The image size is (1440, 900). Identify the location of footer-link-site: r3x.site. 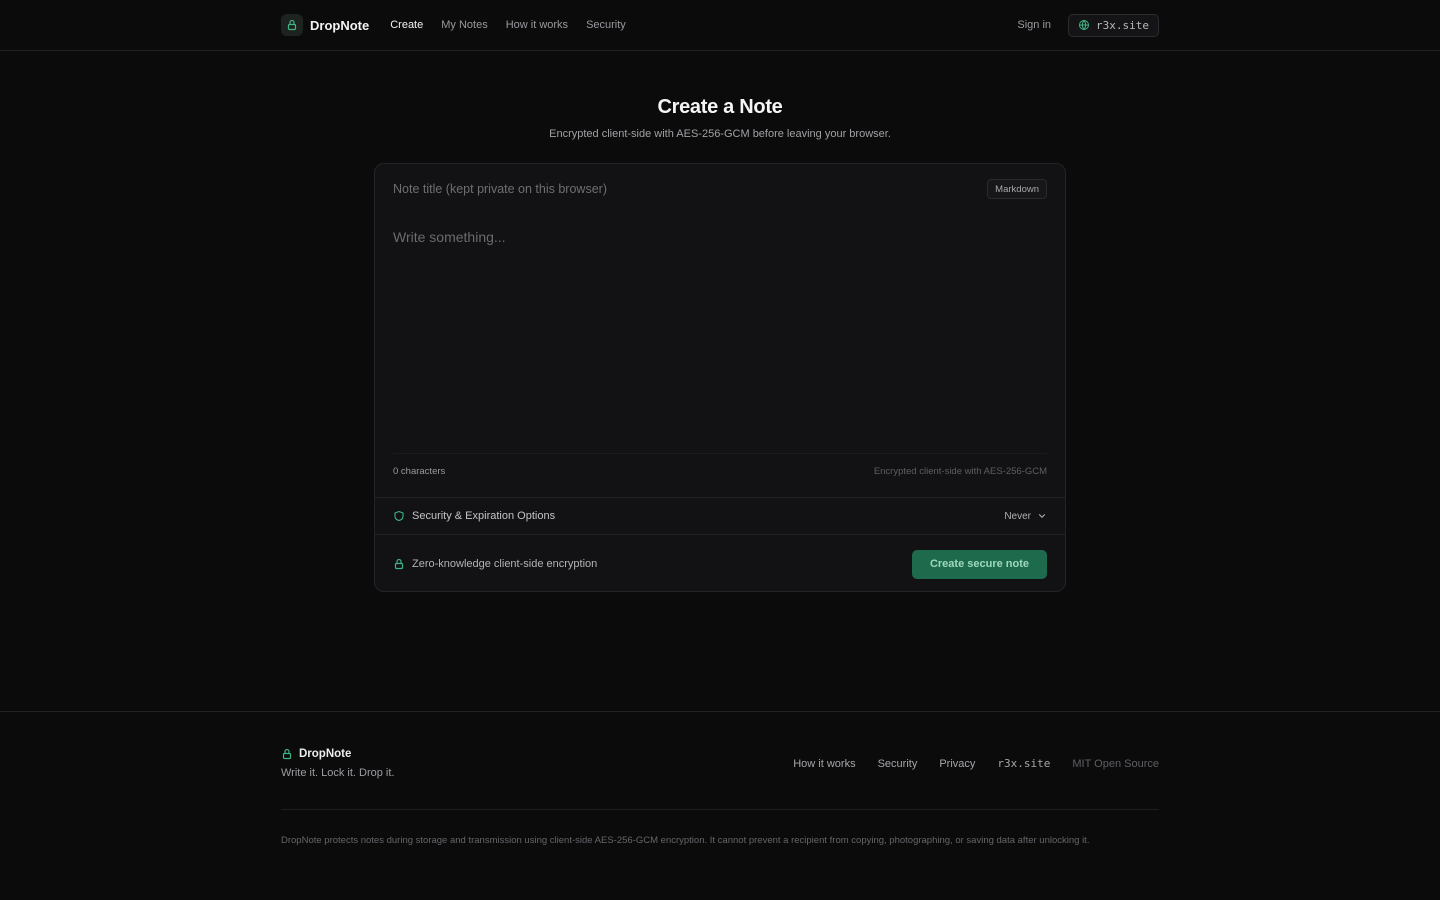
(1023, 763).